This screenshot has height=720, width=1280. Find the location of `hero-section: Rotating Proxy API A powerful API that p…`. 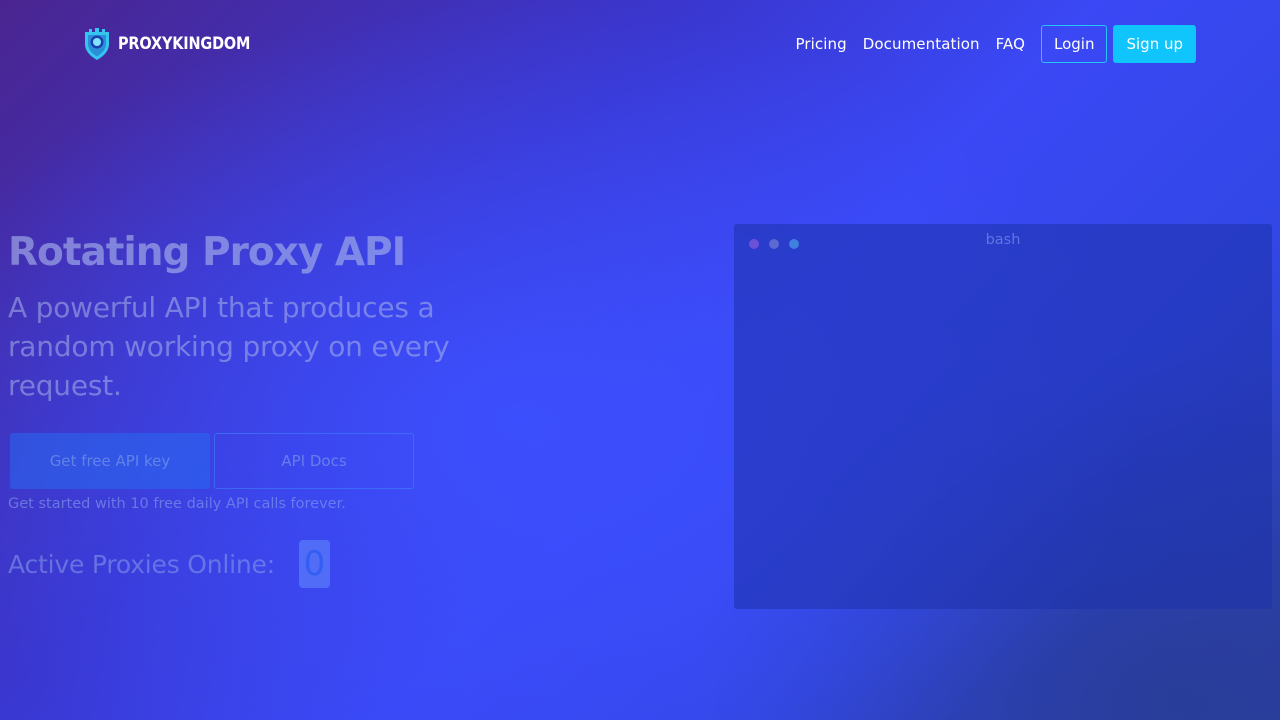

hero-section: Rotating Proxy API A powerful API that p… is located at coordinates (258, 315).